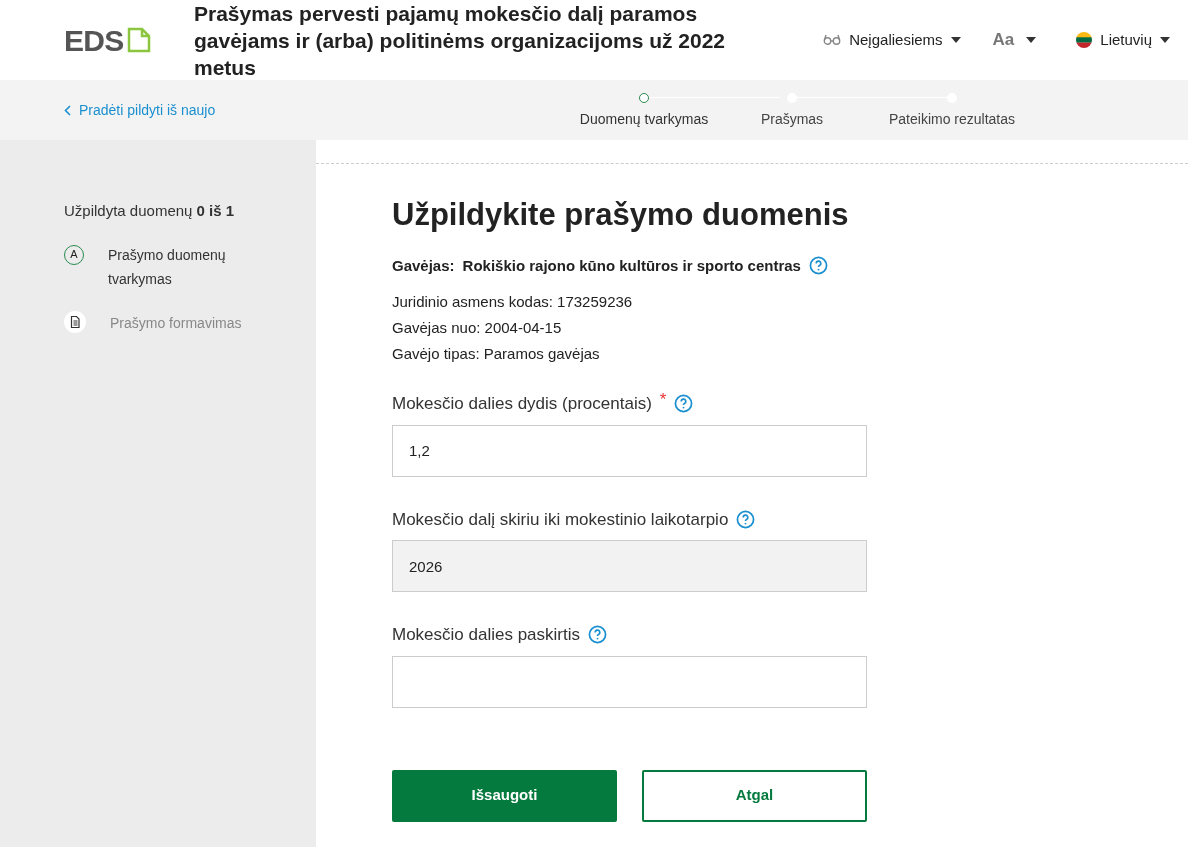 The width and height of the screenshot is (1188, 847). I want to click on language-menu: Lietuvių, so click(1123, 40).